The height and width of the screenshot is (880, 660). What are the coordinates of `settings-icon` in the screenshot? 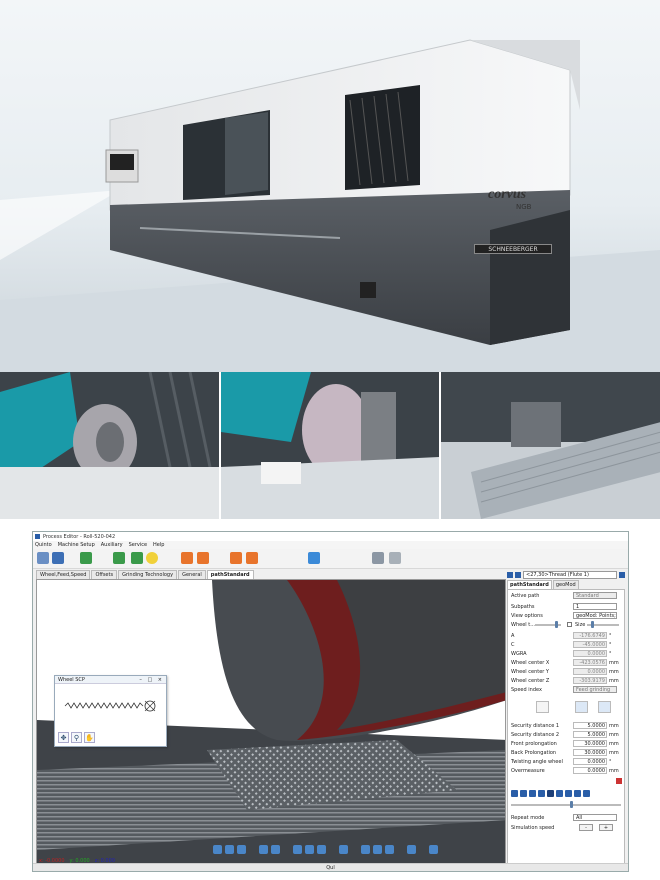 It's located at (343, 849).